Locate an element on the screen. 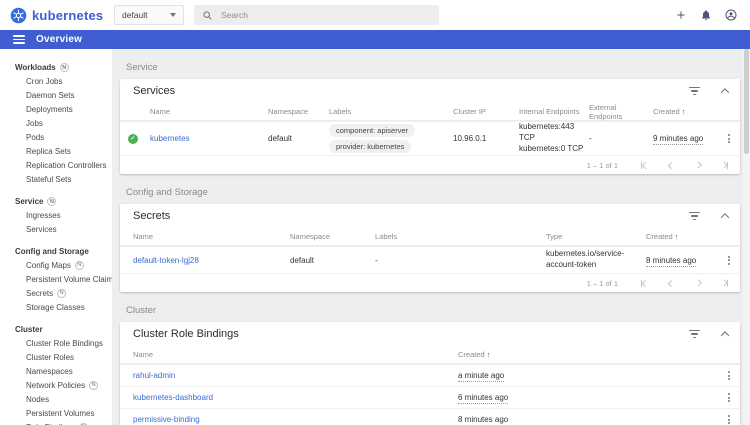  page-toolbar: Overview is located at coordinates (375, 39).